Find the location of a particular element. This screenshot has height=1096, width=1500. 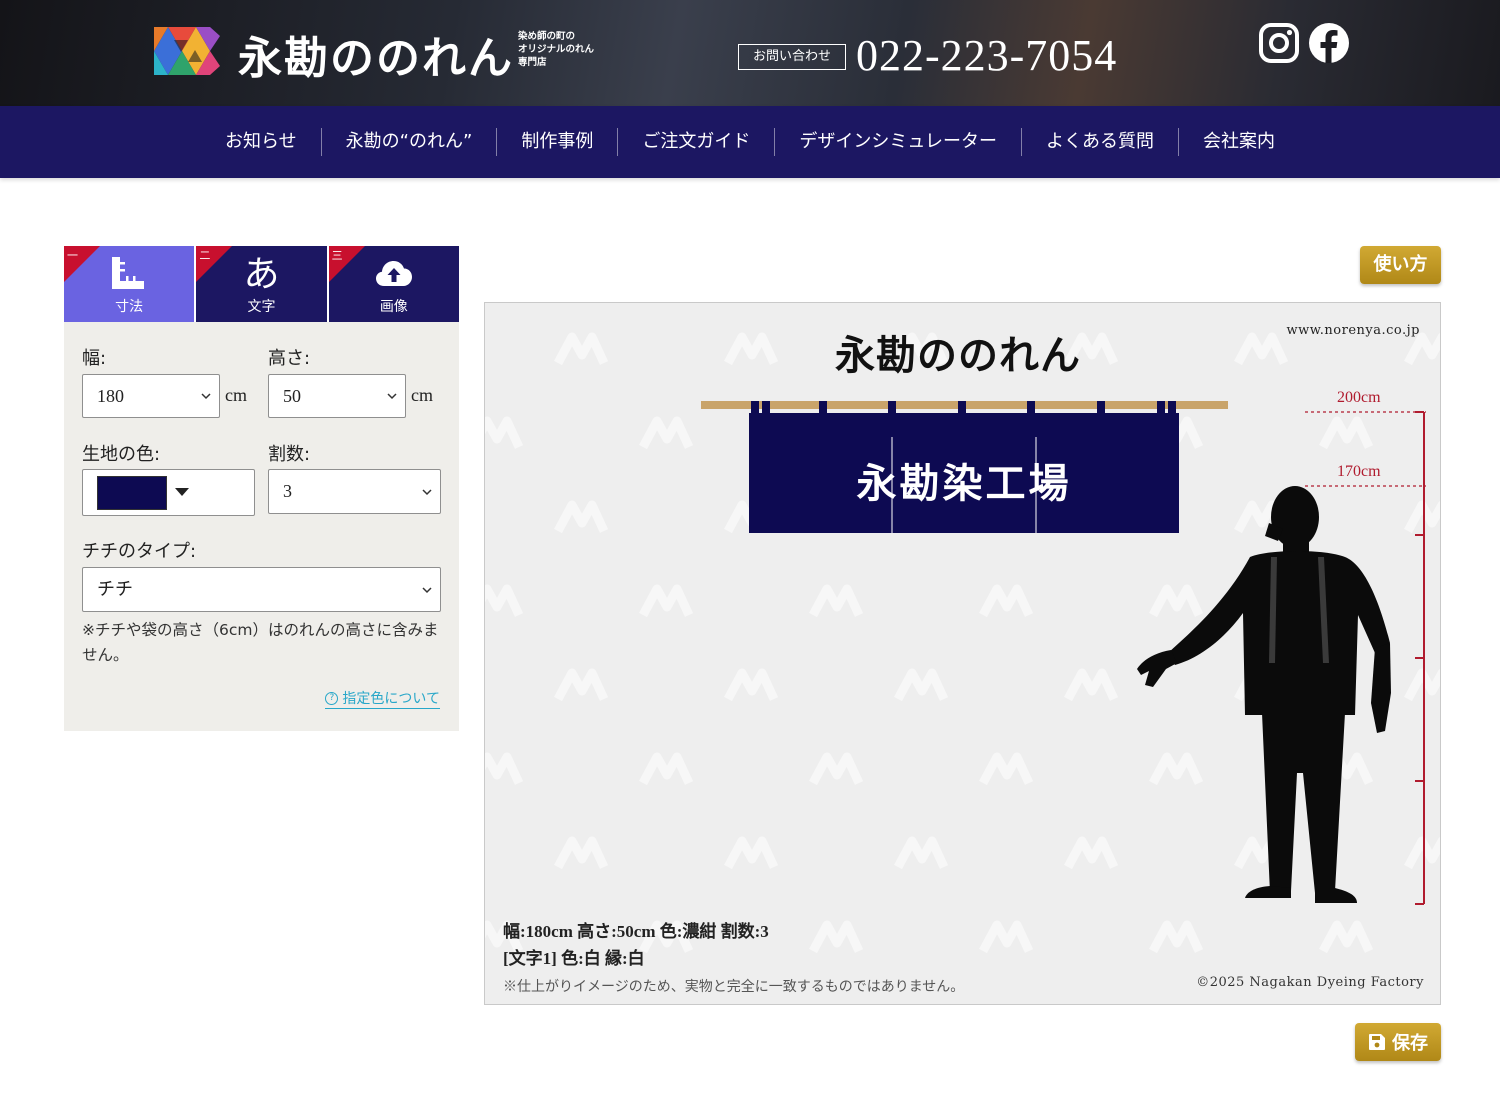

tagline-line-2: オリジナルのれん is located at coordinates (556, 49).